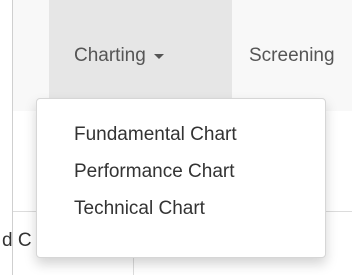 Image resolution: width=352 pixels, height=275 pixels. I want to click on screening-label: Screening, so click(292, 55).